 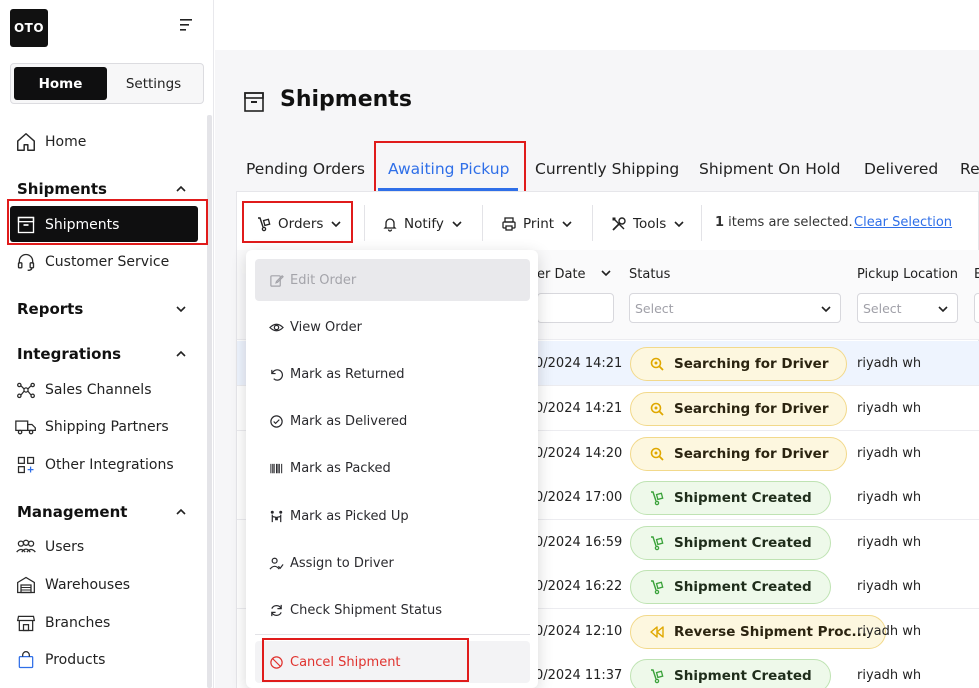 What do you see at coordinates (657, 632) in the screenshot?
I see `rewind-icon` at bounding box center [657, 632].